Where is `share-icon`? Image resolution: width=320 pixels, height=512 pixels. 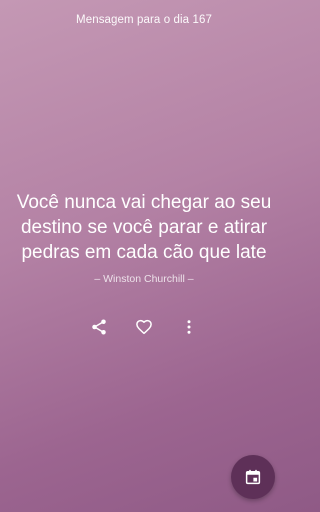
share-icon is located at coordinates (99, 327).